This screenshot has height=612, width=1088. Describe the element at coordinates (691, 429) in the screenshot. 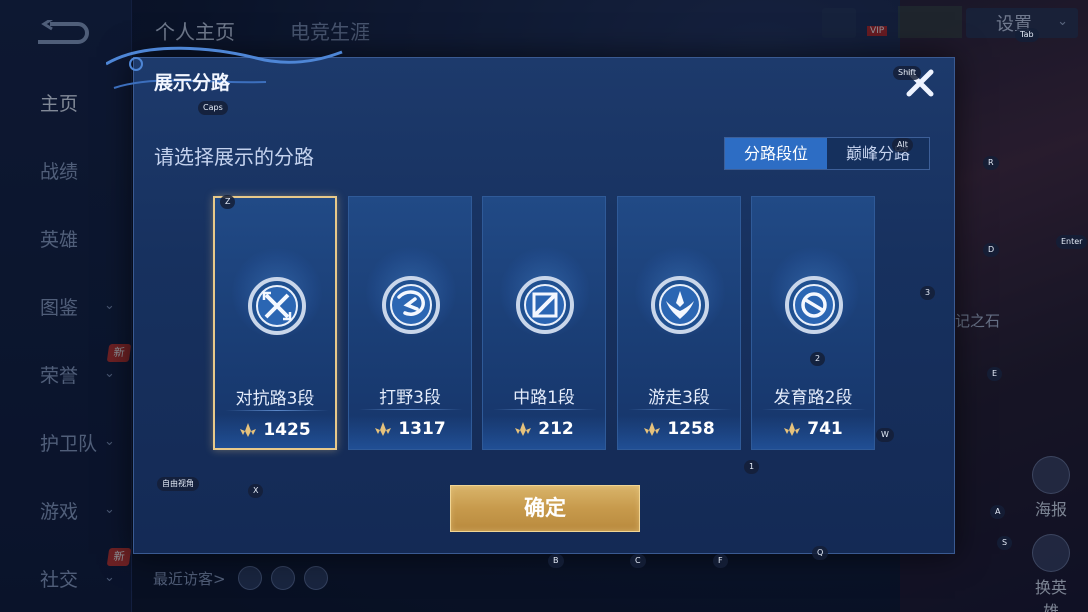

I see `lane-score: 1258` at that location.